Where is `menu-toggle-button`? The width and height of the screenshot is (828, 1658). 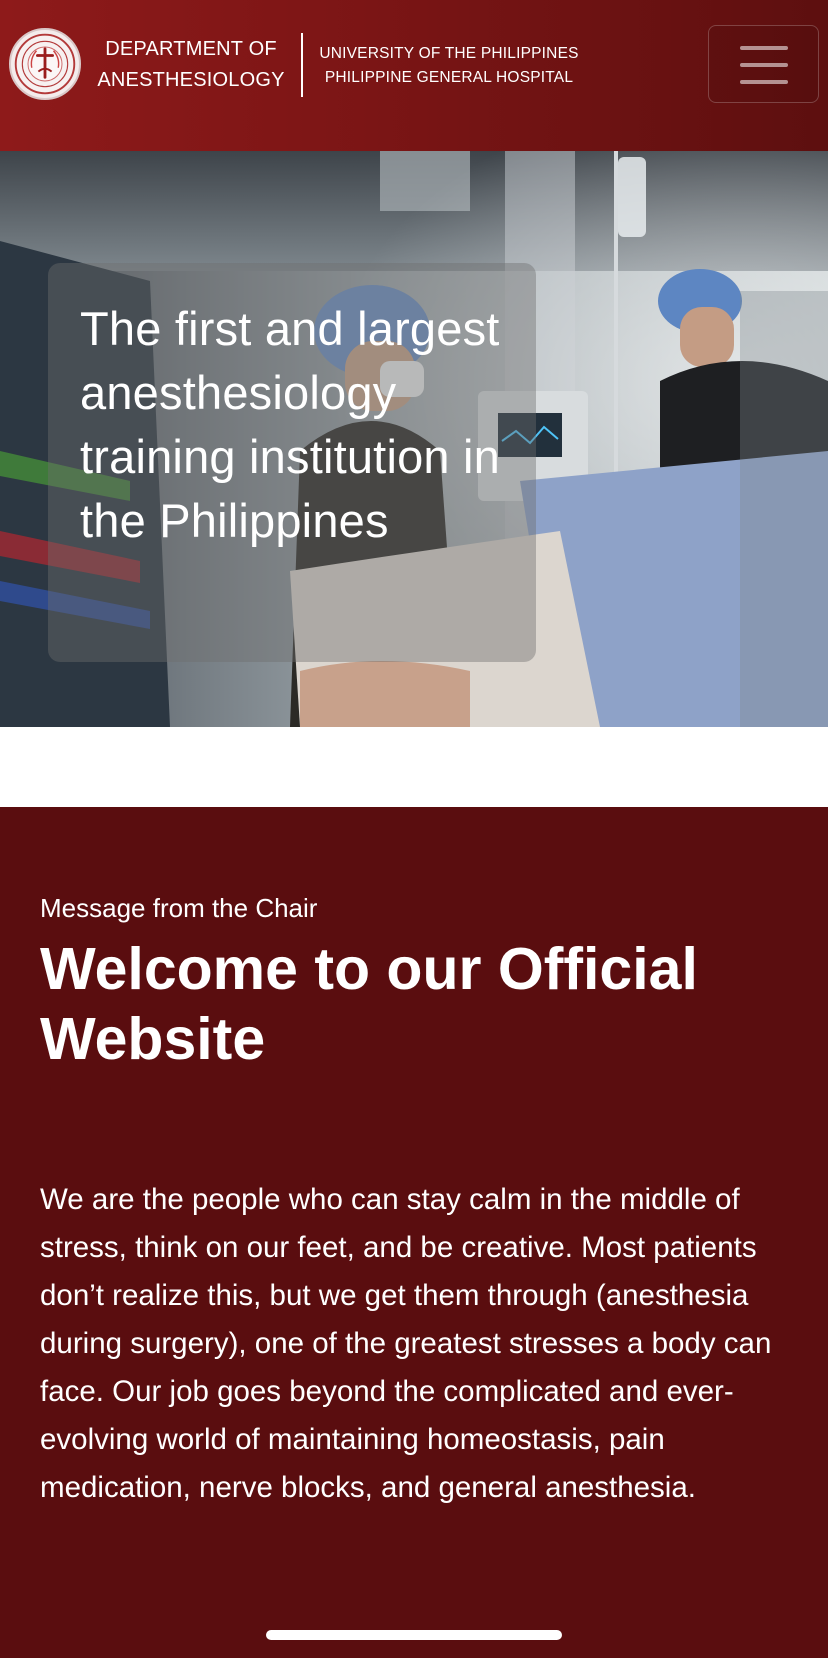
menu-toggle-button is located at coordinates (763, 64).